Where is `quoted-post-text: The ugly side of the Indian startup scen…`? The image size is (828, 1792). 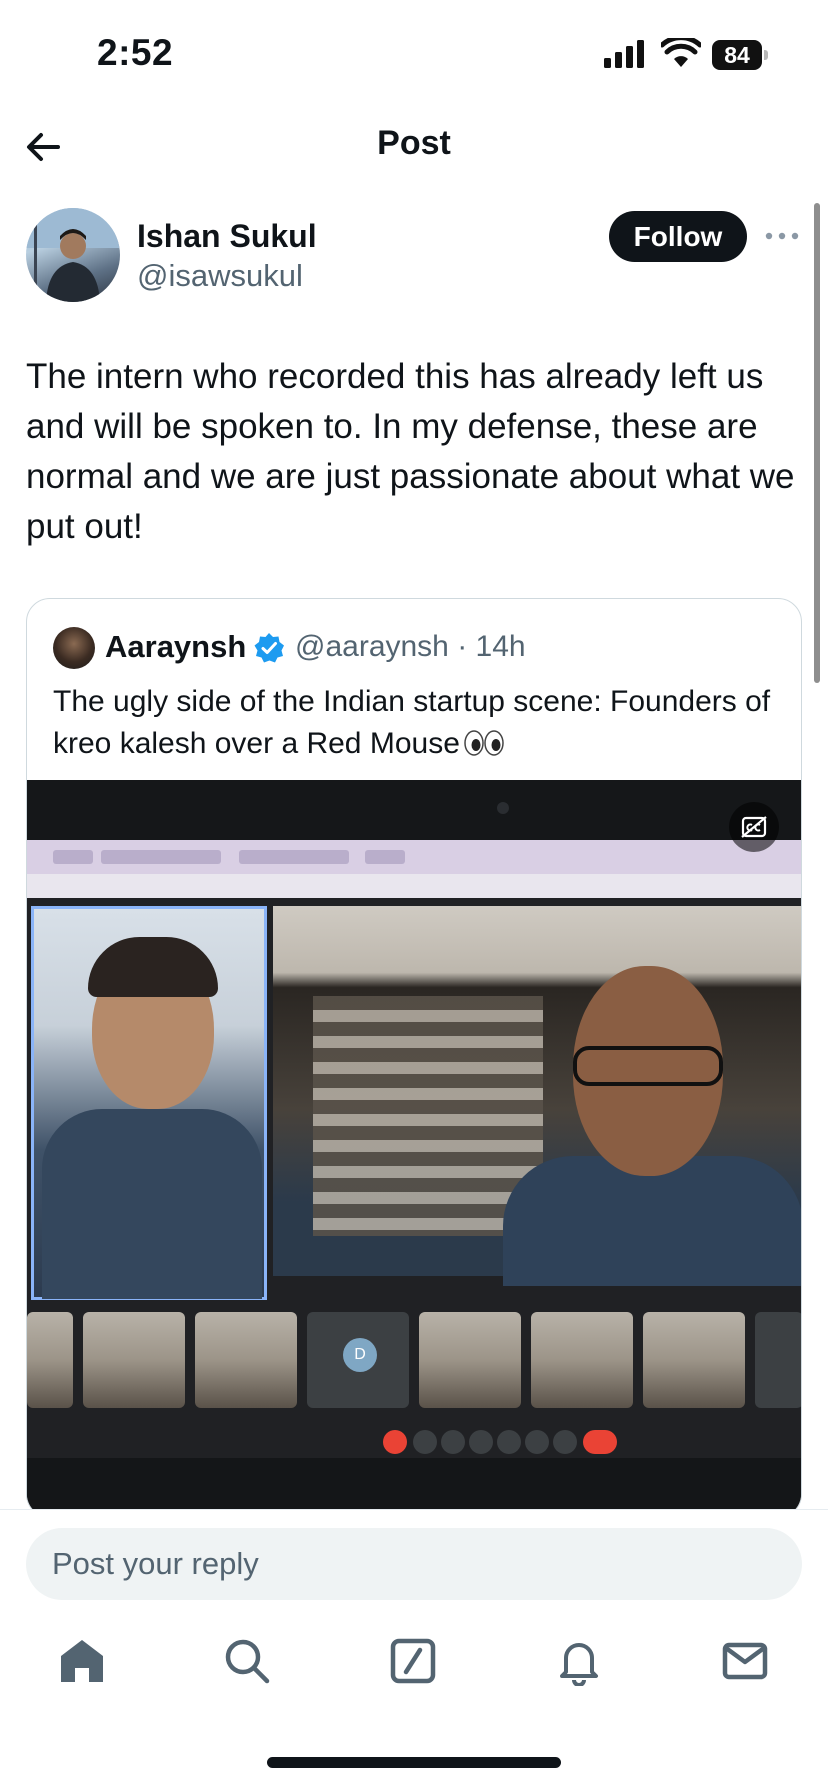
quoted-post-text: The ugly side of the Indian startup scen… is located at coordinates (418, 723).